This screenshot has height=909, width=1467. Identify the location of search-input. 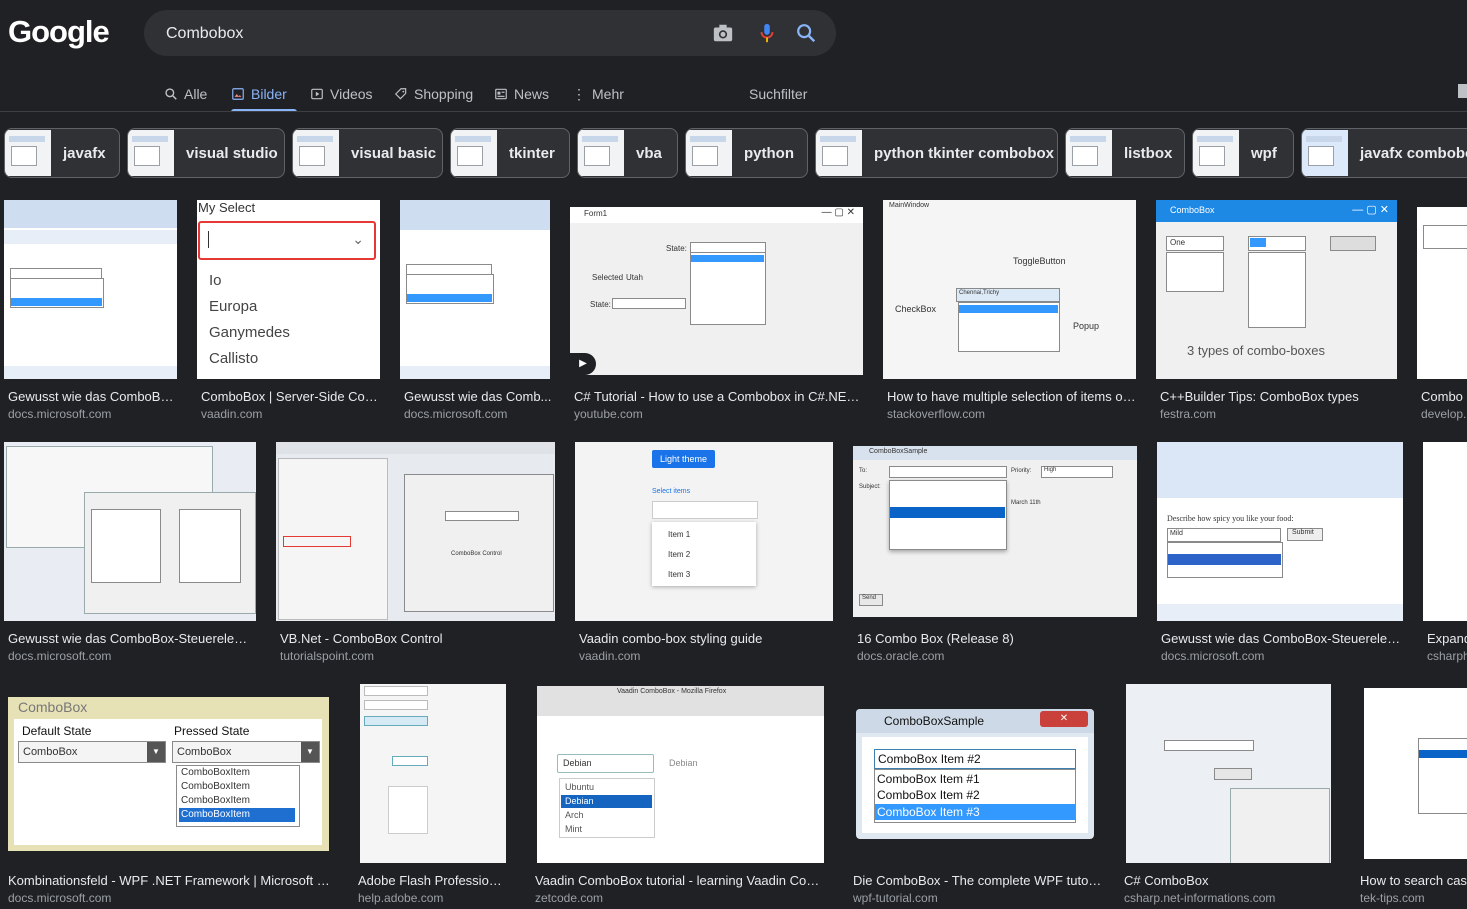
(426, 34).